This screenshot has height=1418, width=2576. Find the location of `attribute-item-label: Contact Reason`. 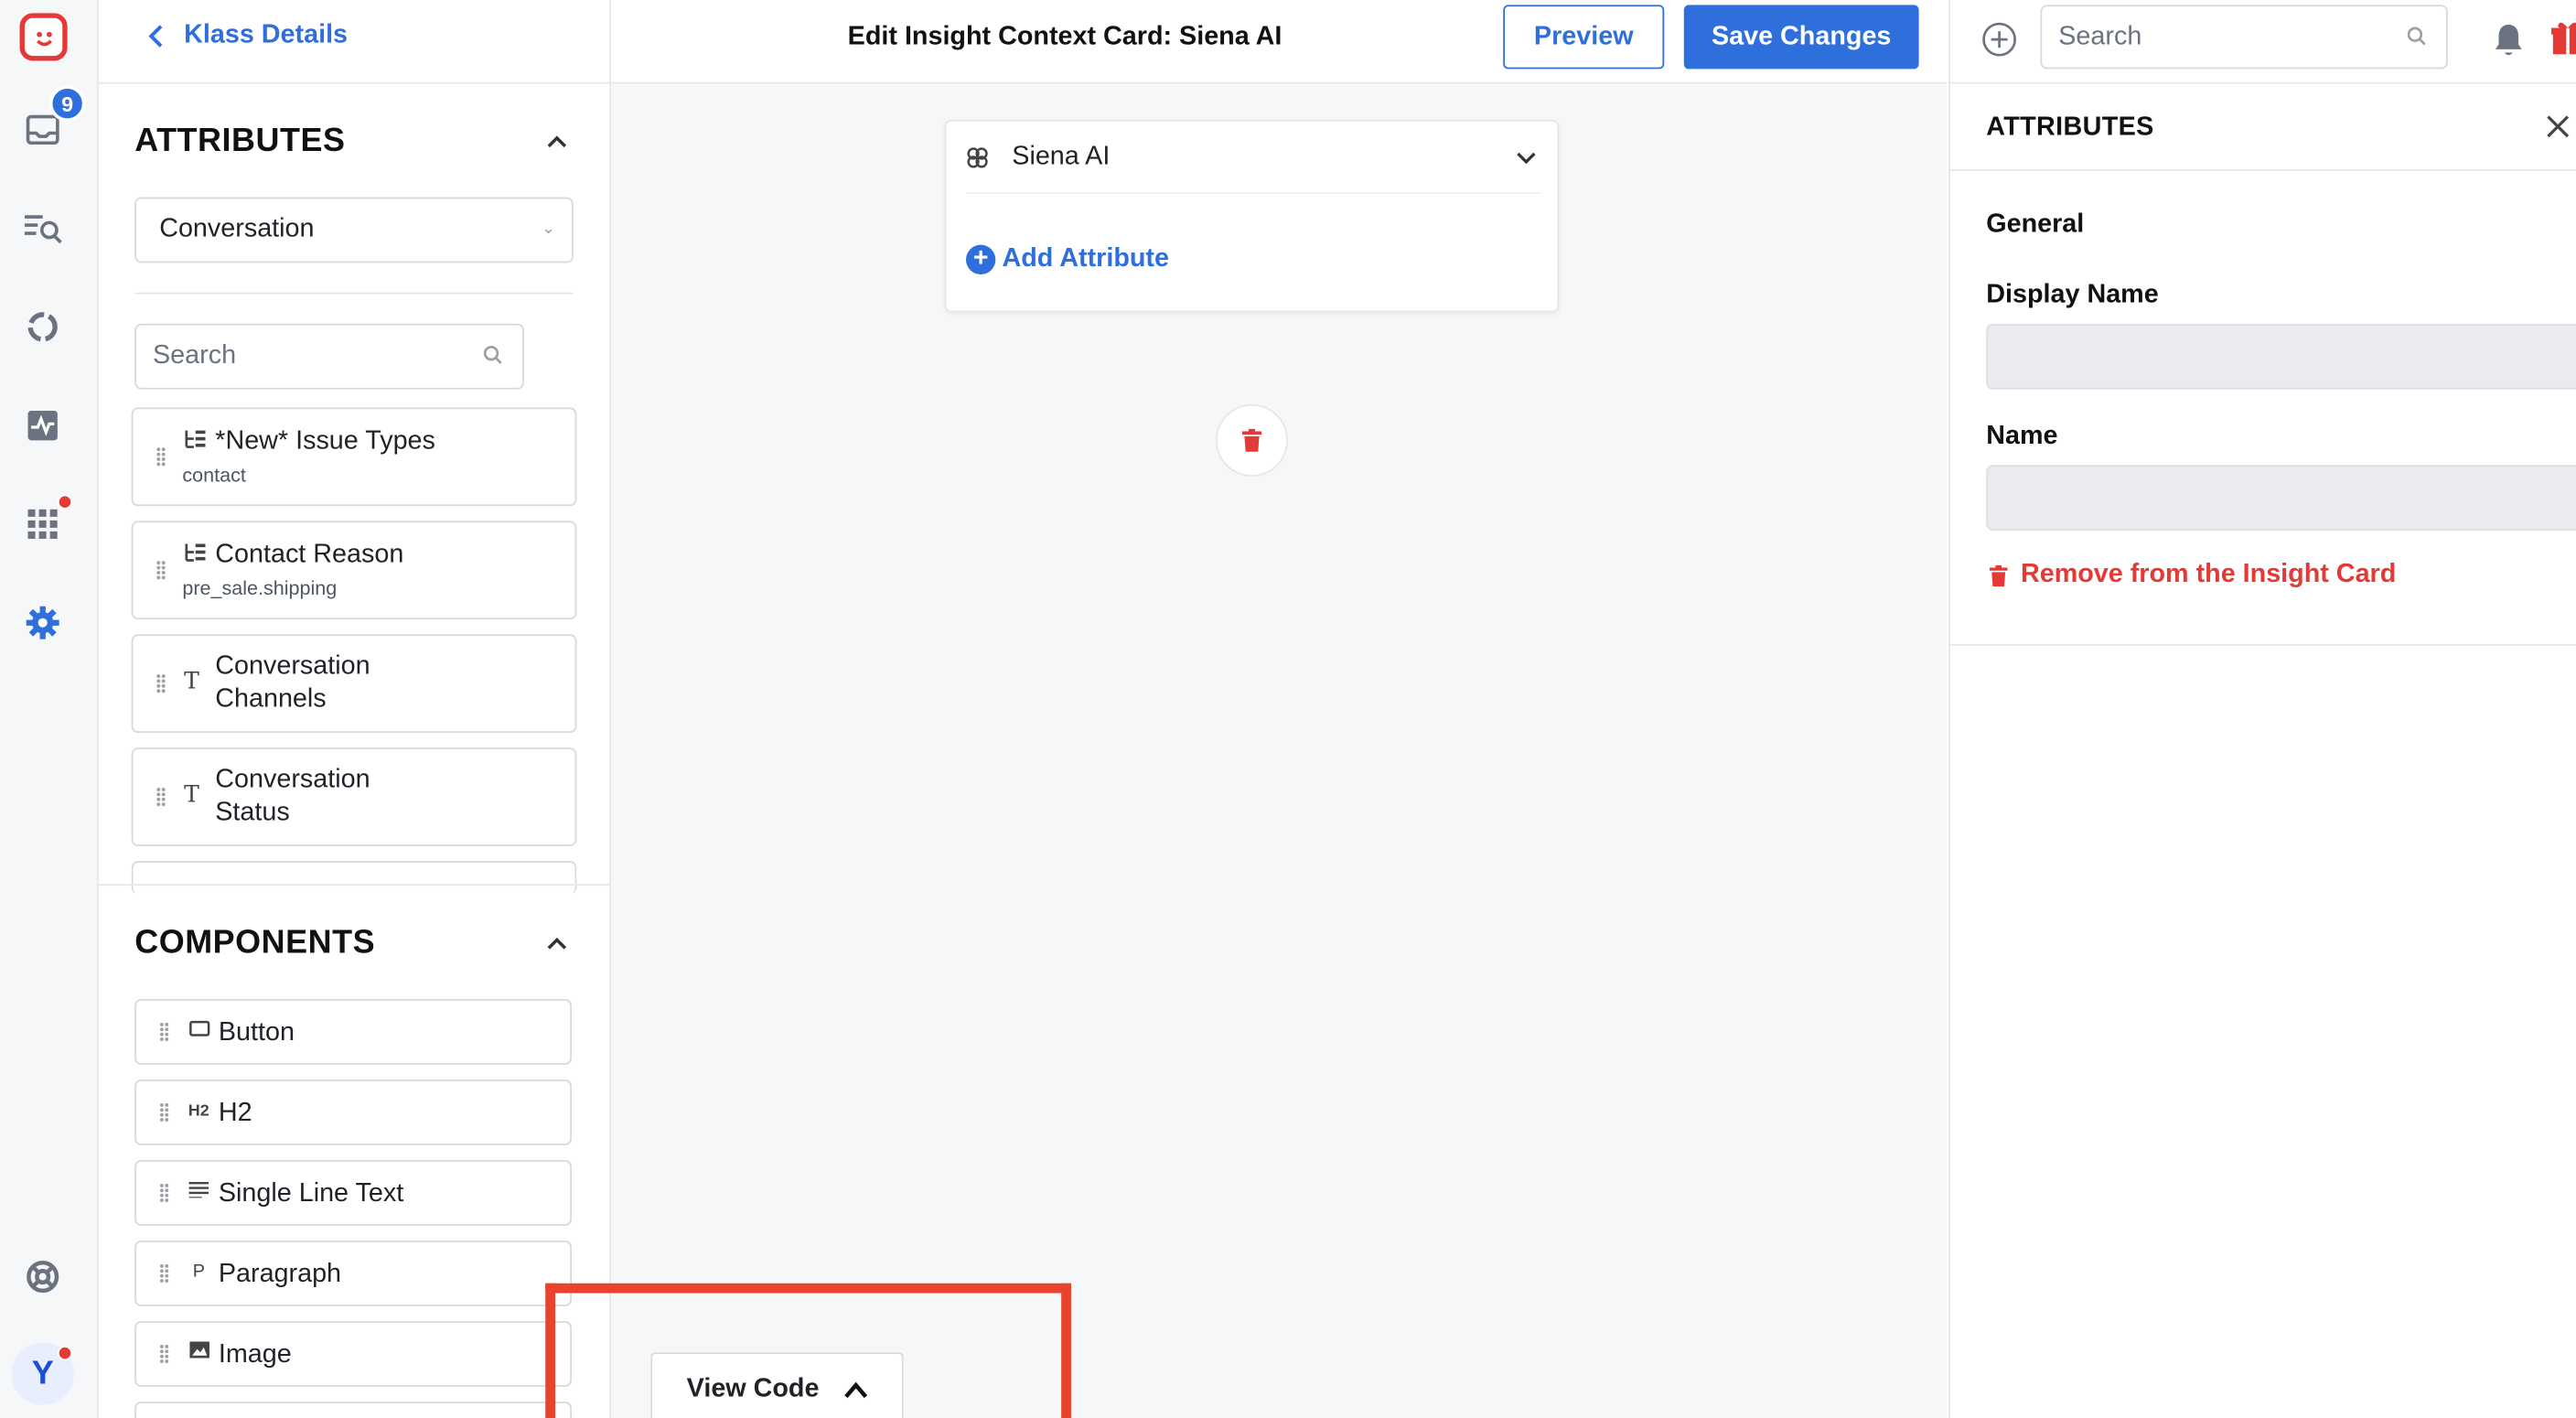

attribute-item-label: Contact Reason is located at coordinates (309, 555).